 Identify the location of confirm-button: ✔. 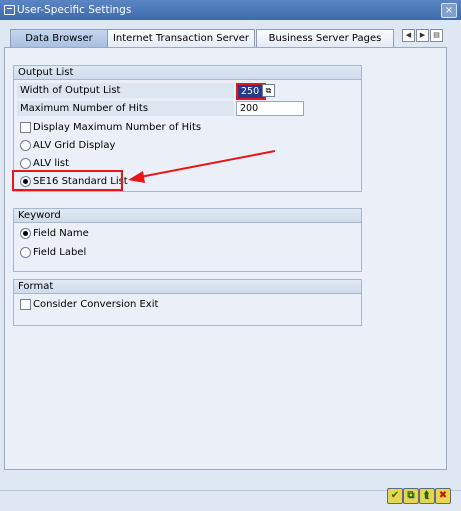
(395, 496).